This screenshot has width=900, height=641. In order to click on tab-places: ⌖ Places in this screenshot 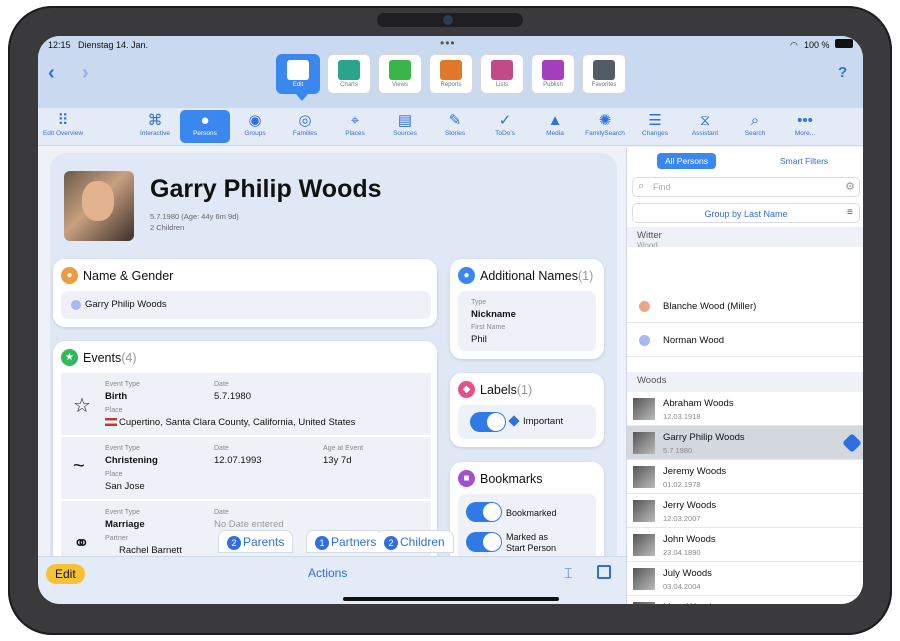, I will do `click(355, 126)`.